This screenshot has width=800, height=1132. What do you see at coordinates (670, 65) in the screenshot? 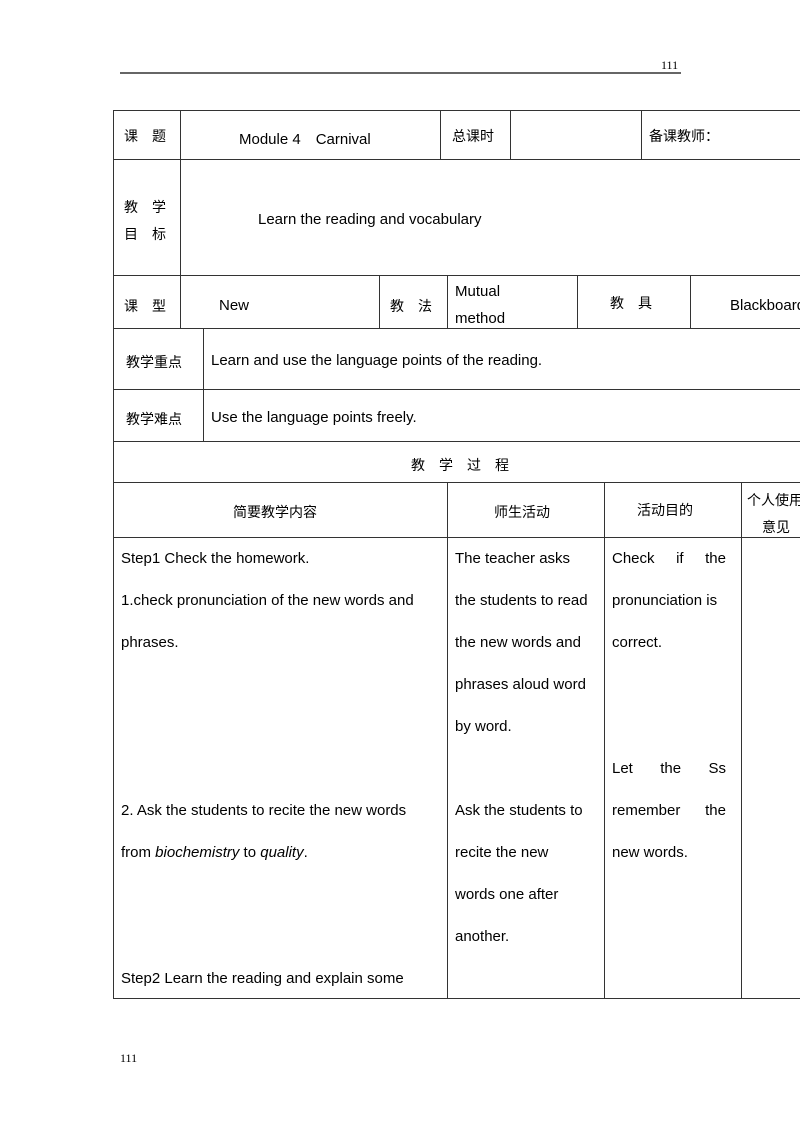
I see `header-page-number: 111` at bounding box center [670, 65].